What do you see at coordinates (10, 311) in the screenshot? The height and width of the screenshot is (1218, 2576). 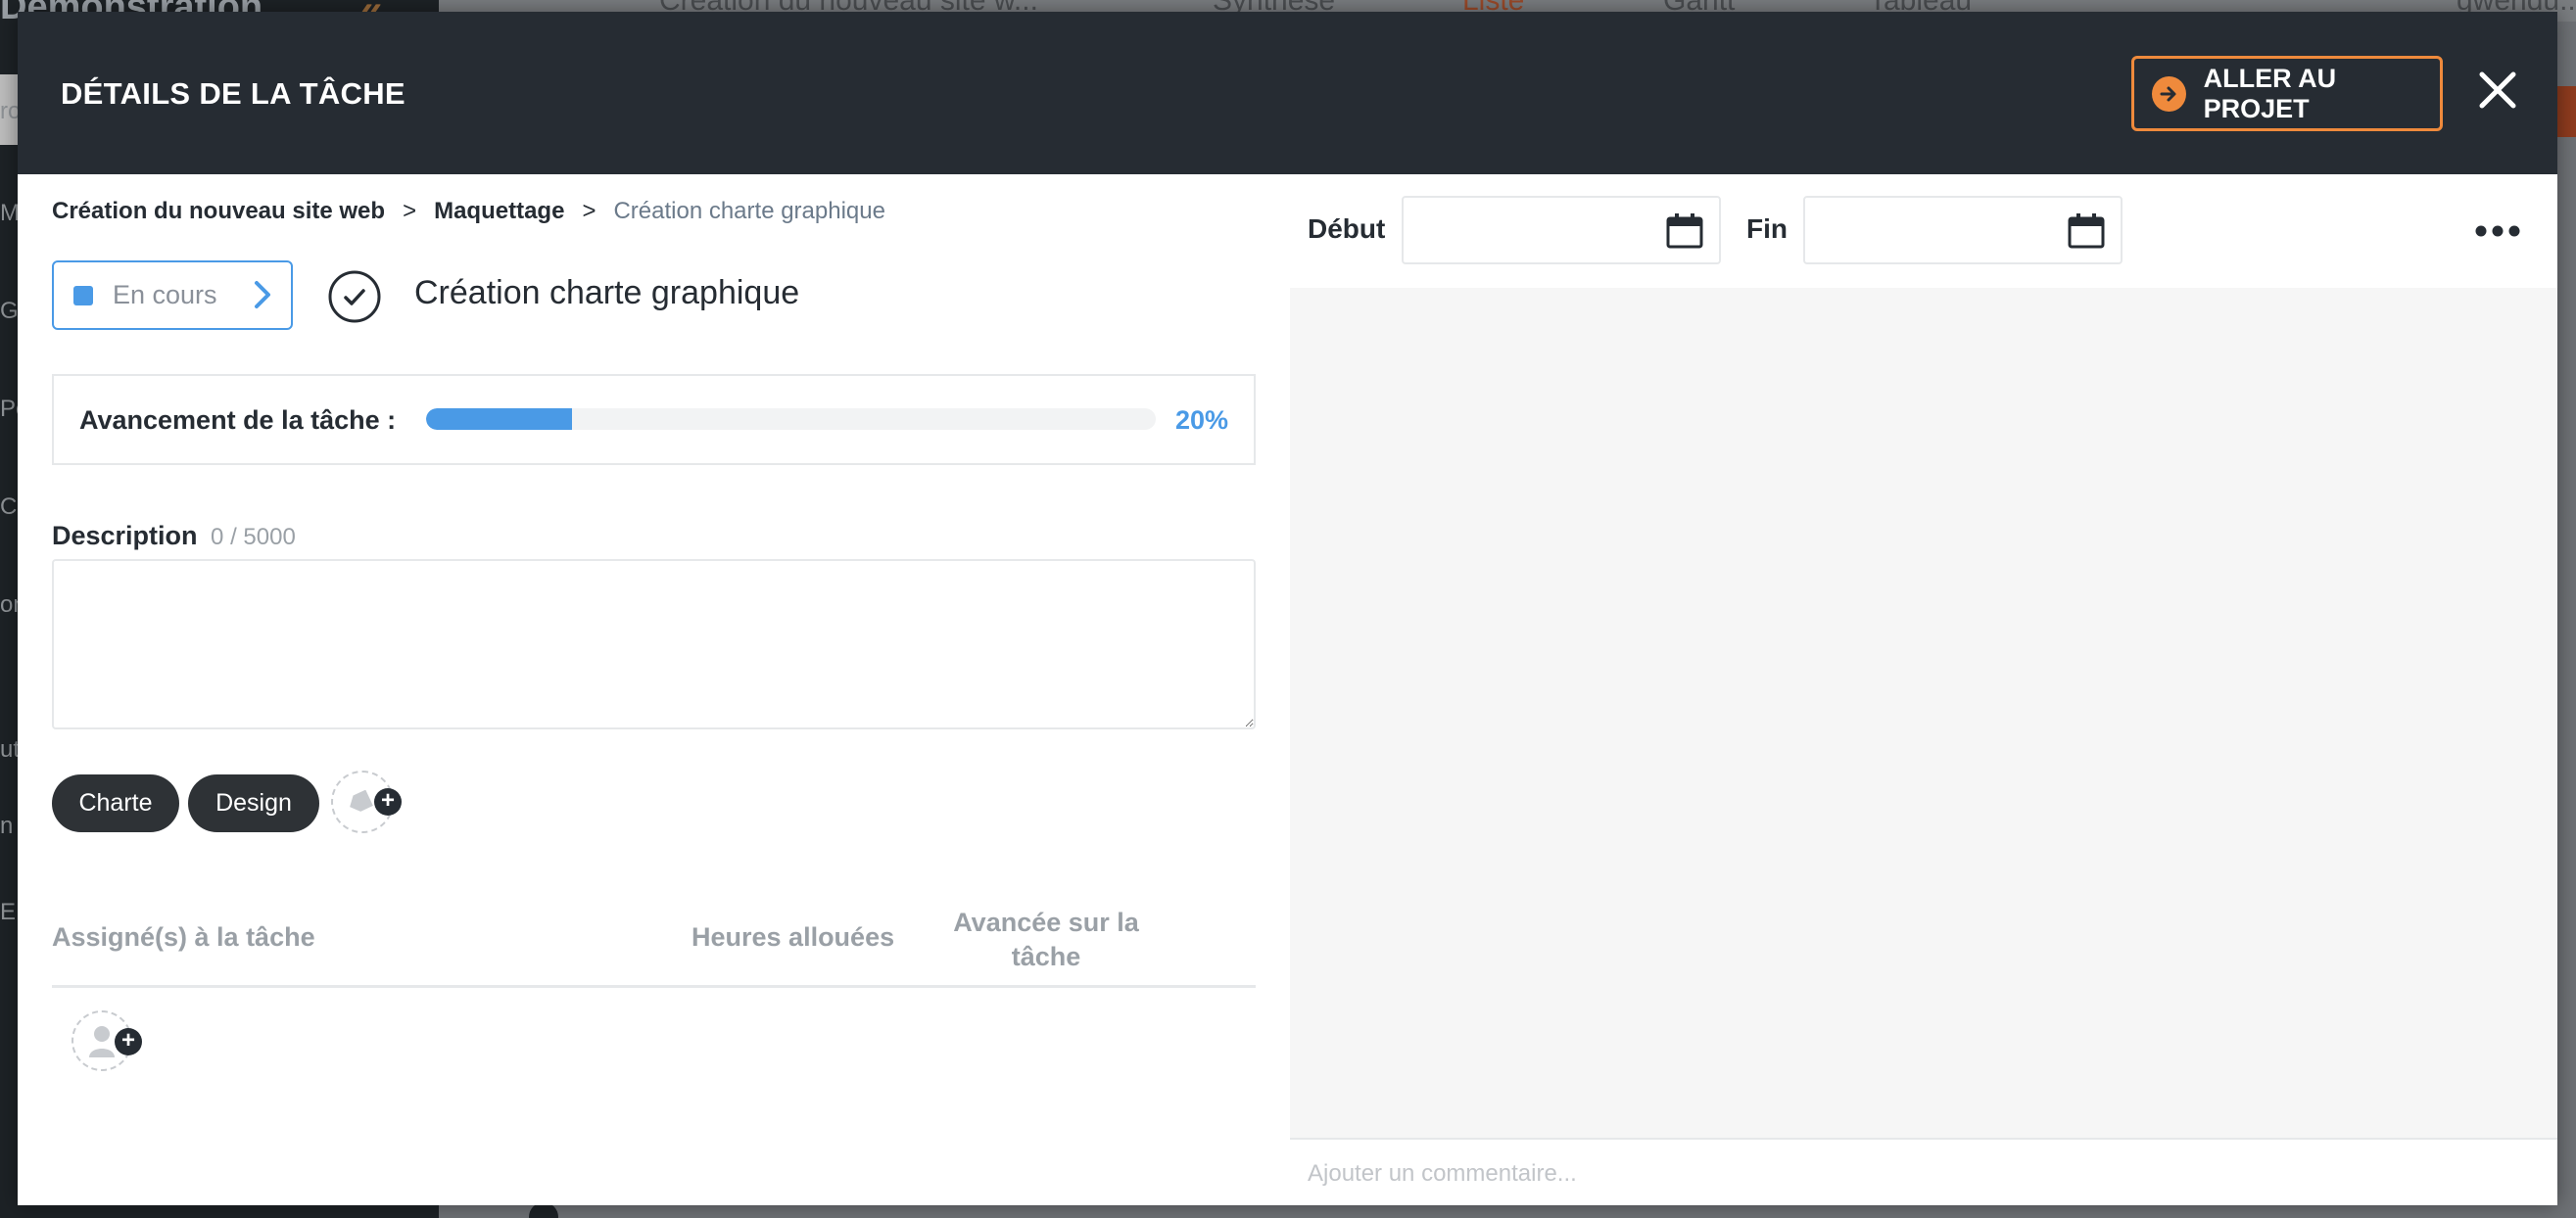 I see `background-letter: G` at bounding box center [10, 311].